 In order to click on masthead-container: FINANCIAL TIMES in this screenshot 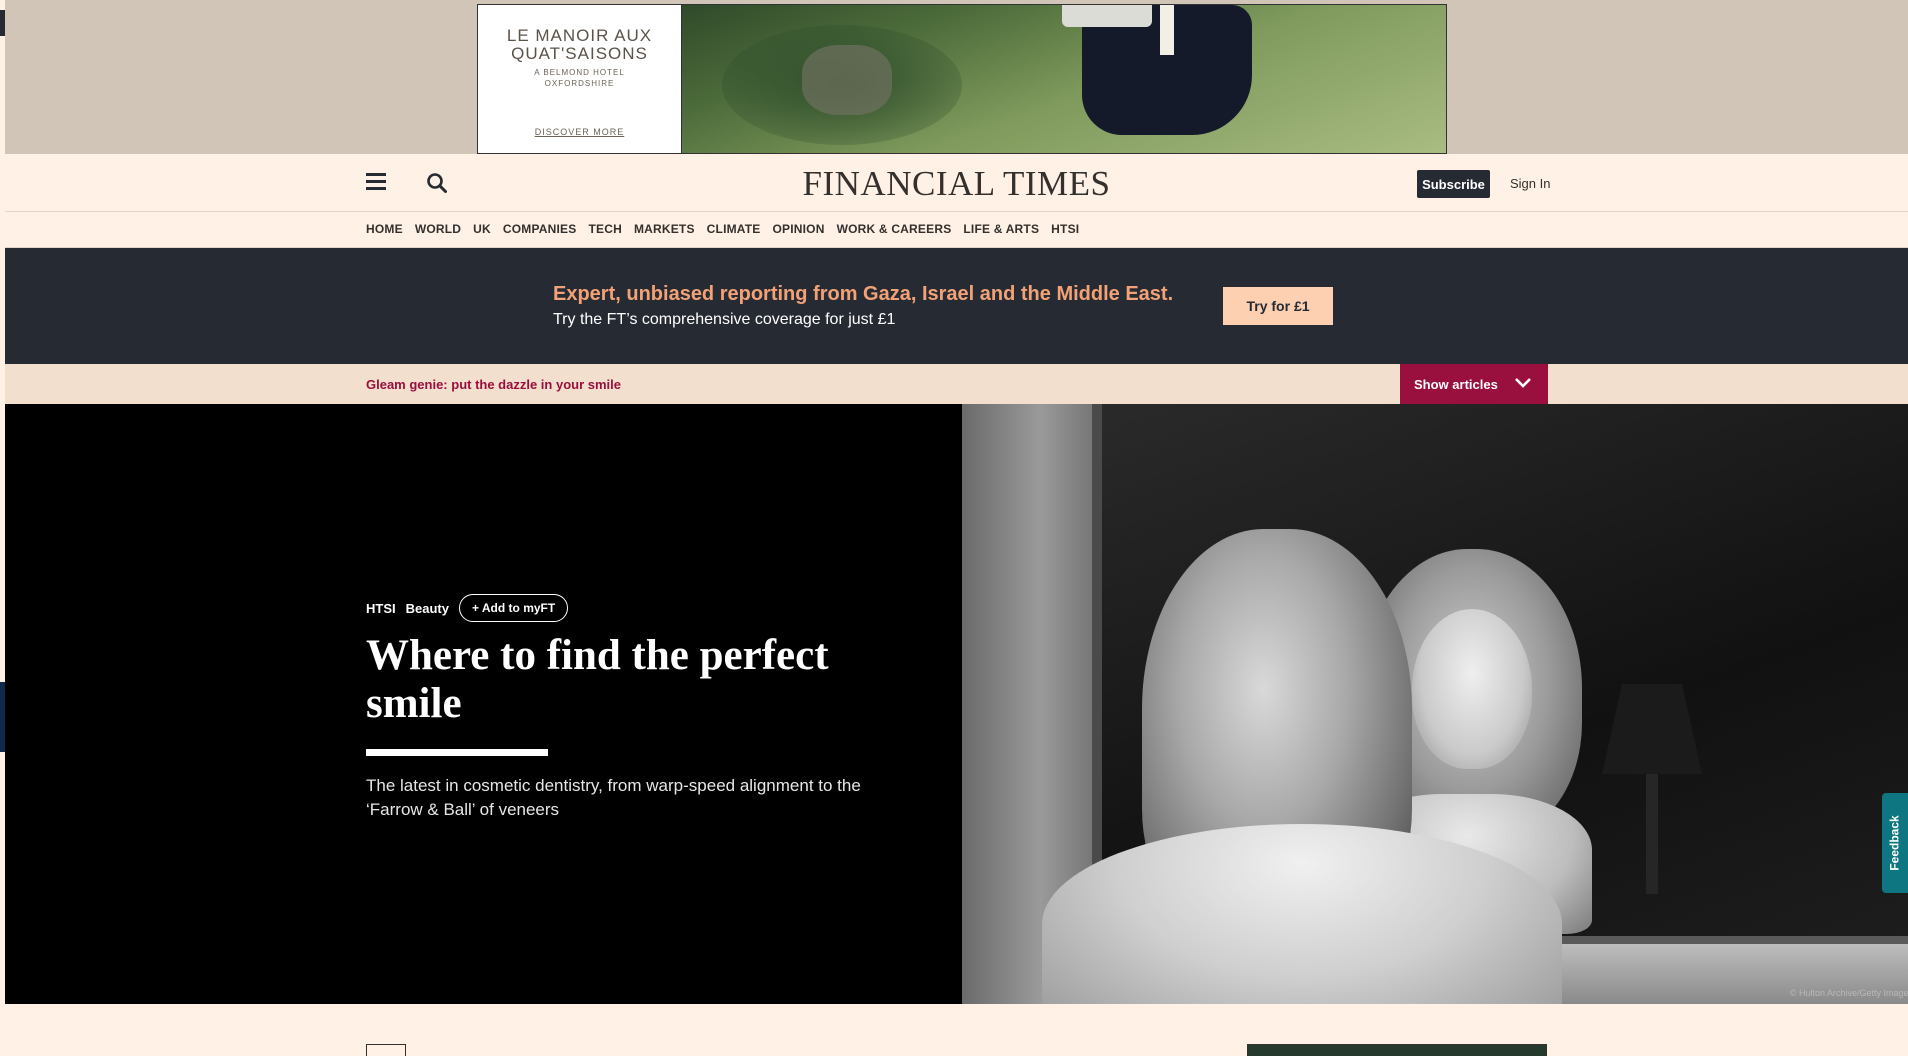, I will do `click(956, 184)`.